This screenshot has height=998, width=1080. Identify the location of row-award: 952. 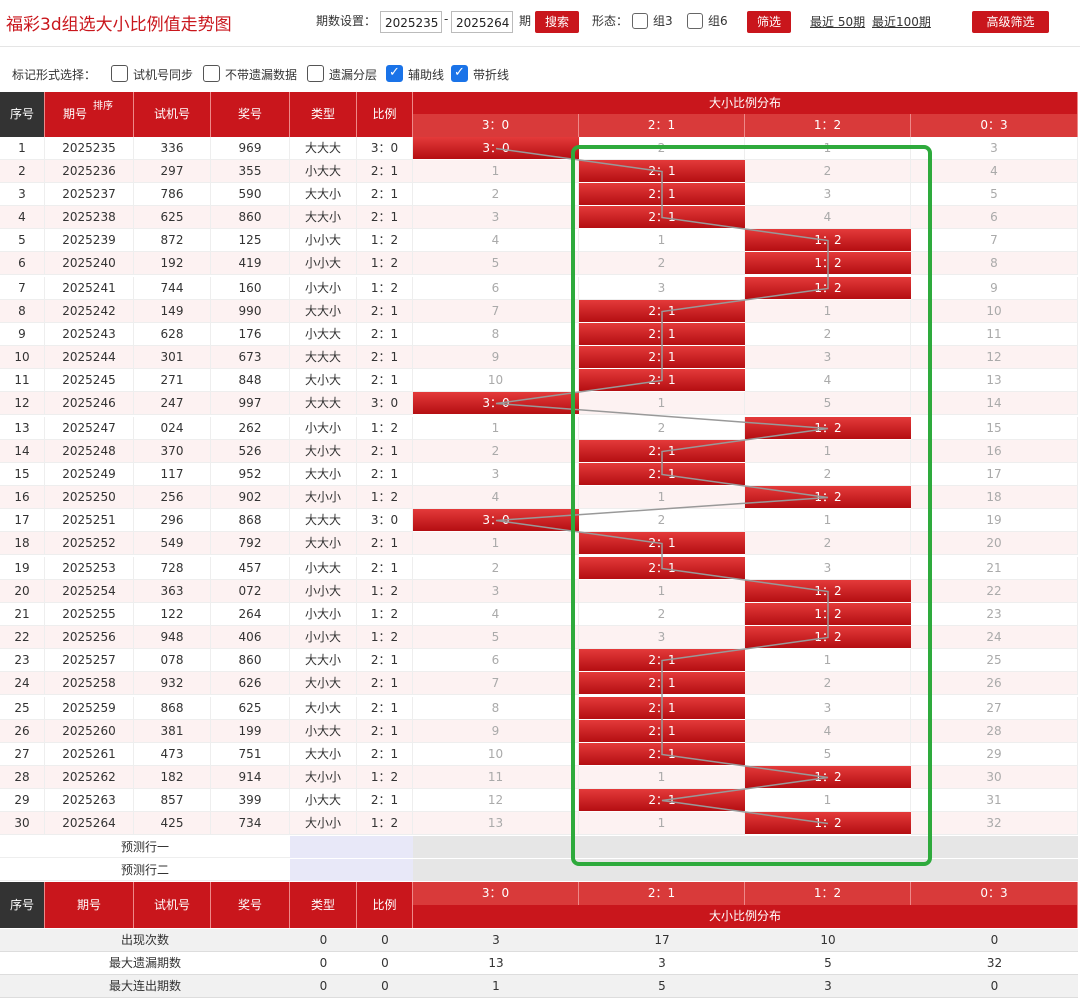
(250, 474).